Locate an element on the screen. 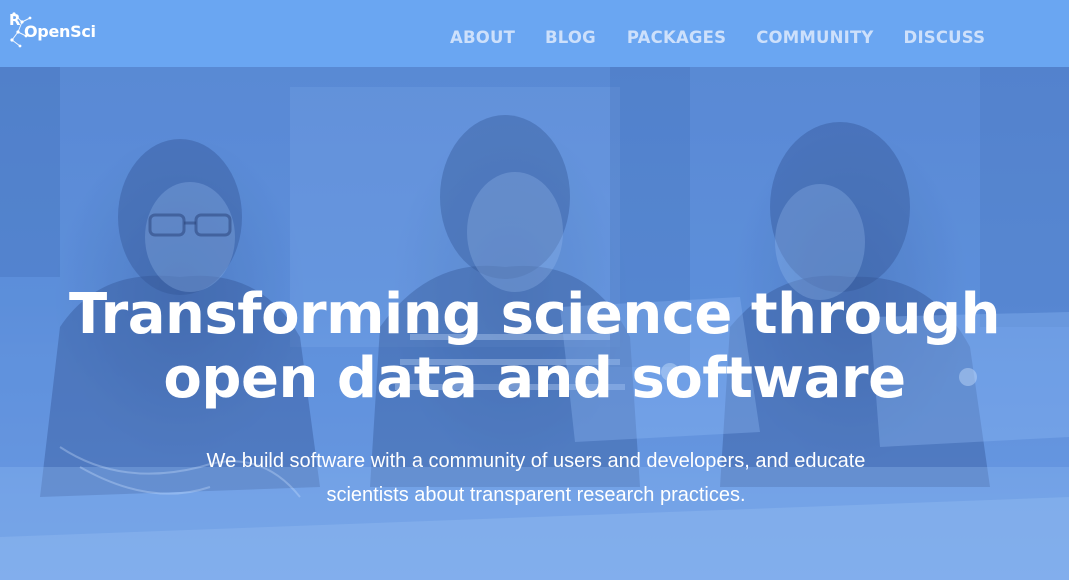  logo-wordmark: OpenSci is located at coordinates (60, 31).